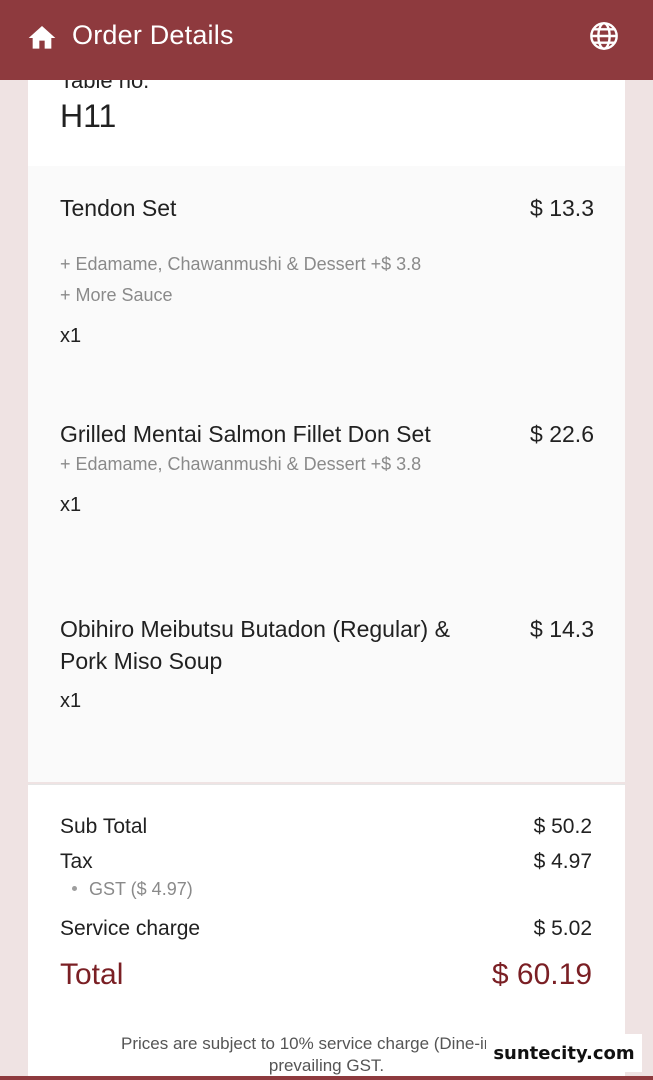  Describe the element at coordinates (604, 36) in the screenshot. I see `globe-icon` at that location.